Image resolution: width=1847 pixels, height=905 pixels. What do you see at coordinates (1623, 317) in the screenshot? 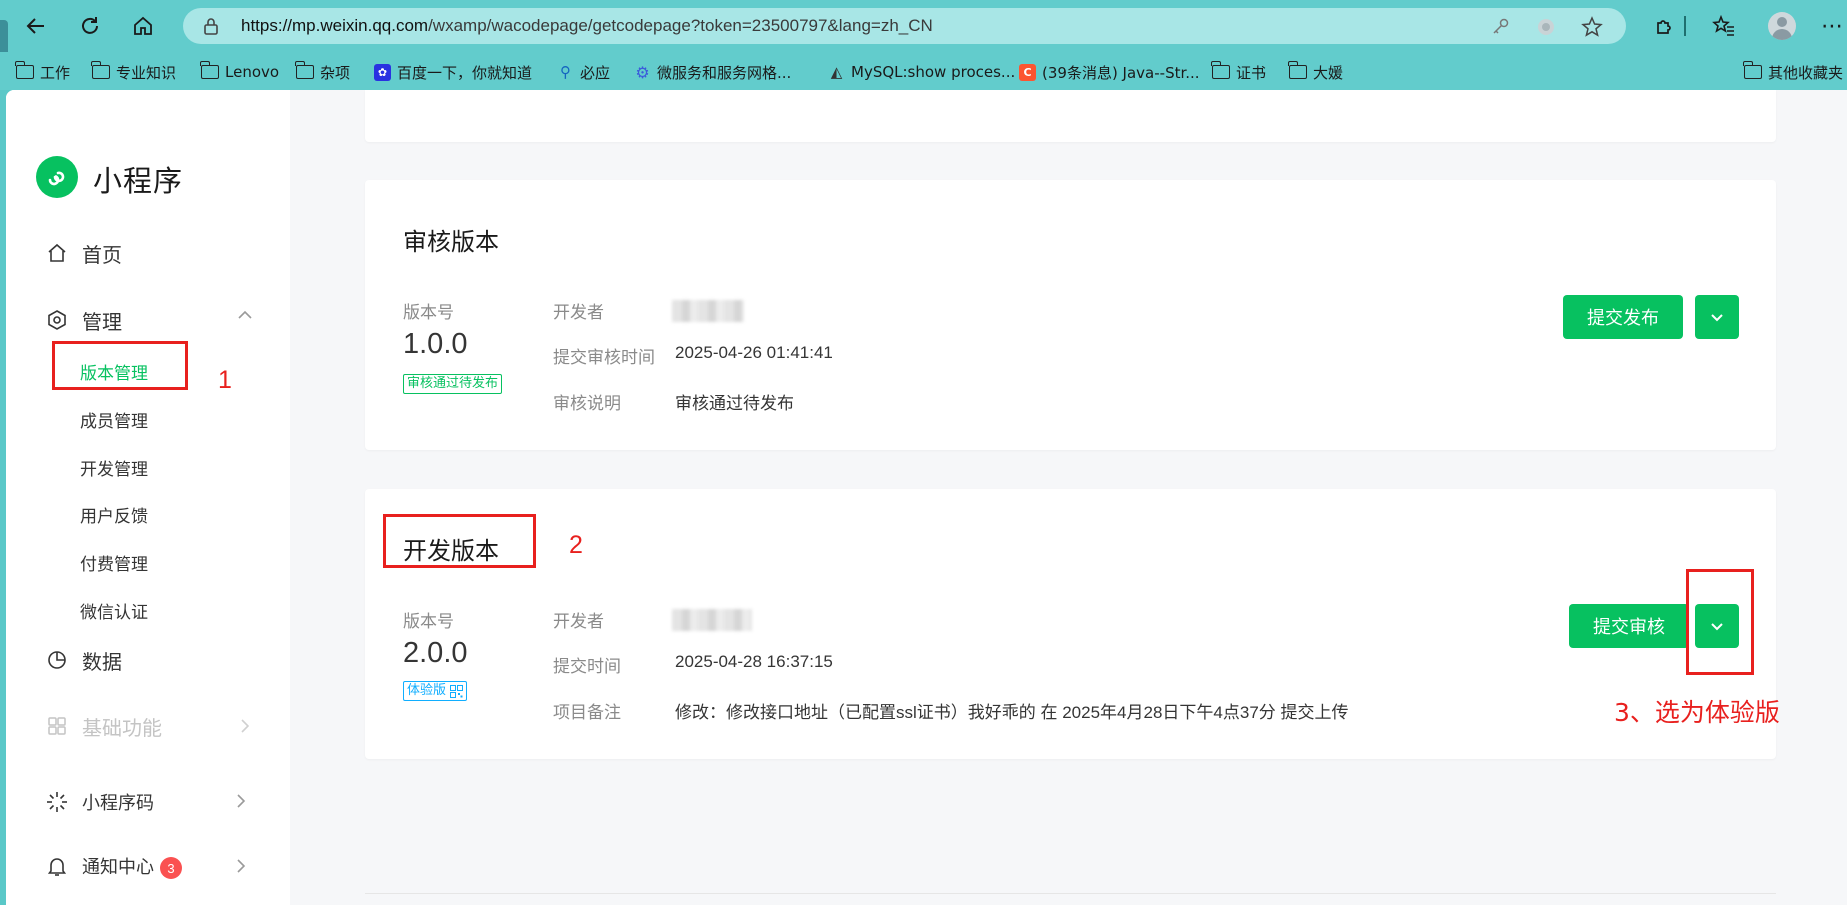
I see `submit-publish-button: 提交发布` at bounding box center [1623, 317].